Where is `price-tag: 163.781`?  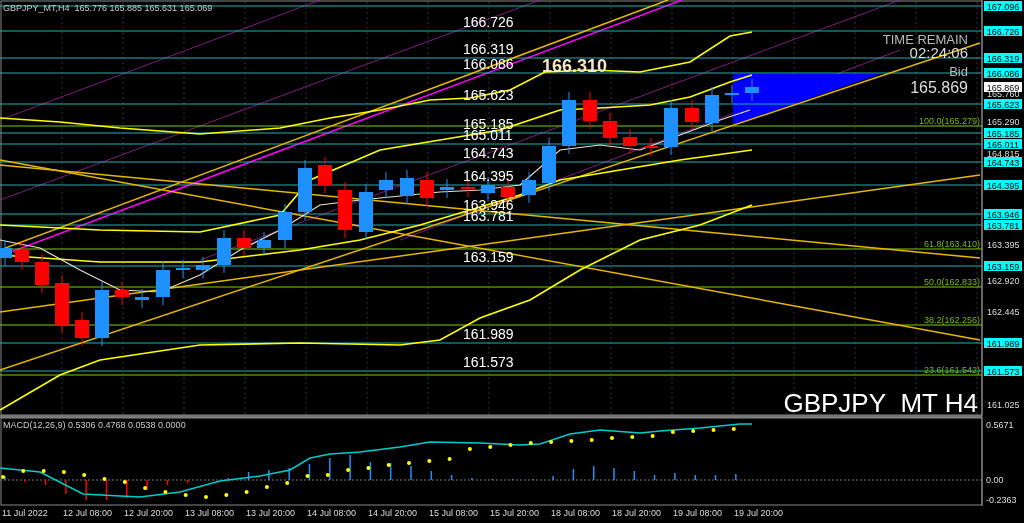
price-tag: 163.781 is located at coordinates (1003, 225).